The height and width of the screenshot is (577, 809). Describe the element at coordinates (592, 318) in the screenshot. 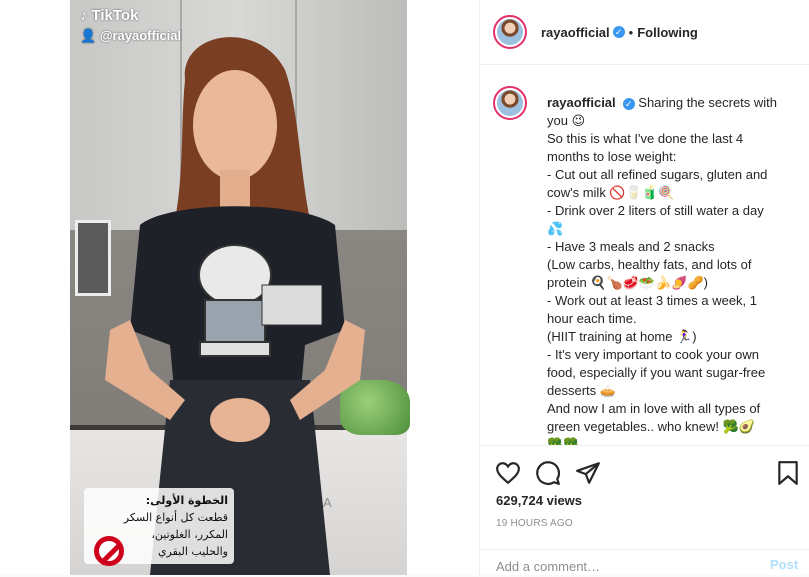

I see `caption-line: hour each time.` at that location.